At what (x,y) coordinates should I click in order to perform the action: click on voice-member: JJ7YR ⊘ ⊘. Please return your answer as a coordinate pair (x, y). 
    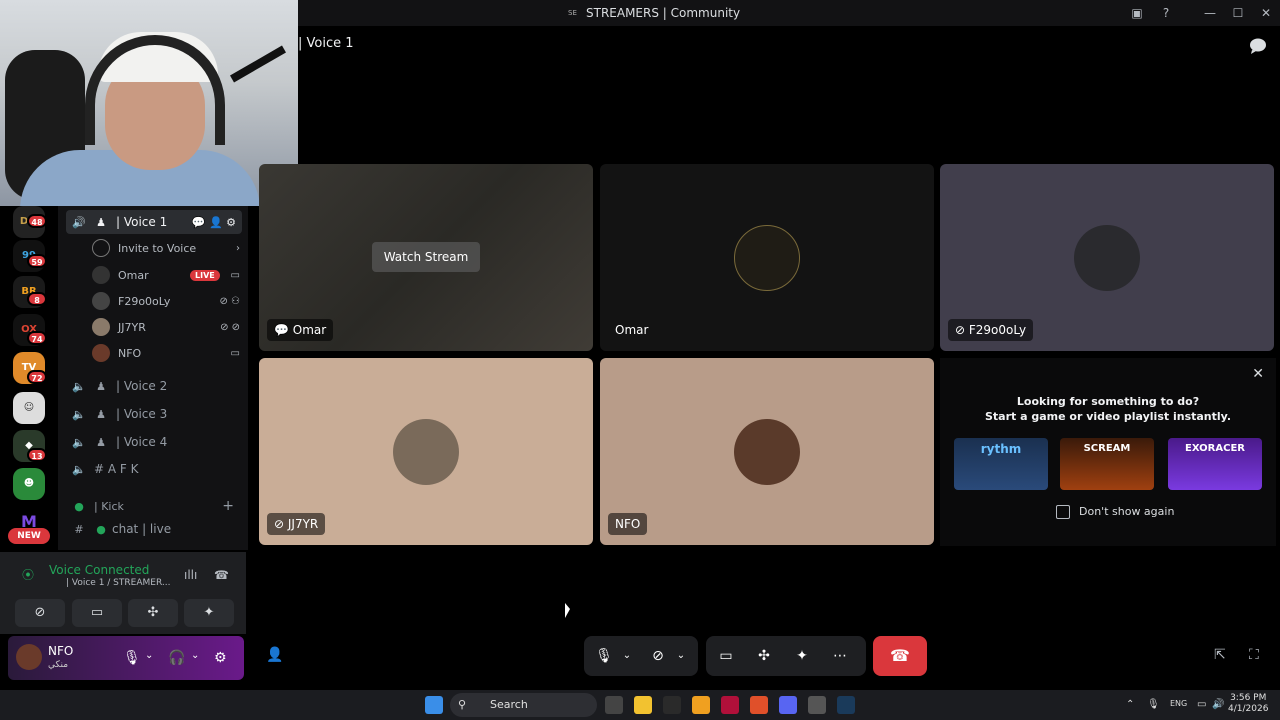
    Looking at the image, I should click on (167, 327).